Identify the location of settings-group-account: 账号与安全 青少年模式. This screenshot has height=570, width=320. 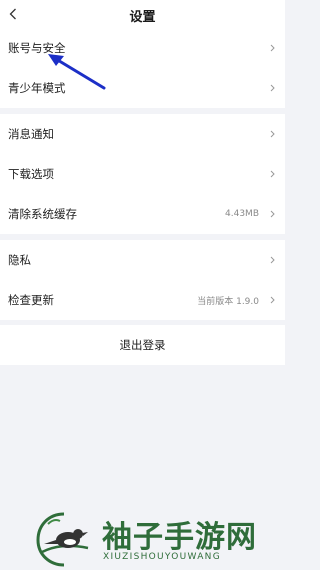
(142, 68).